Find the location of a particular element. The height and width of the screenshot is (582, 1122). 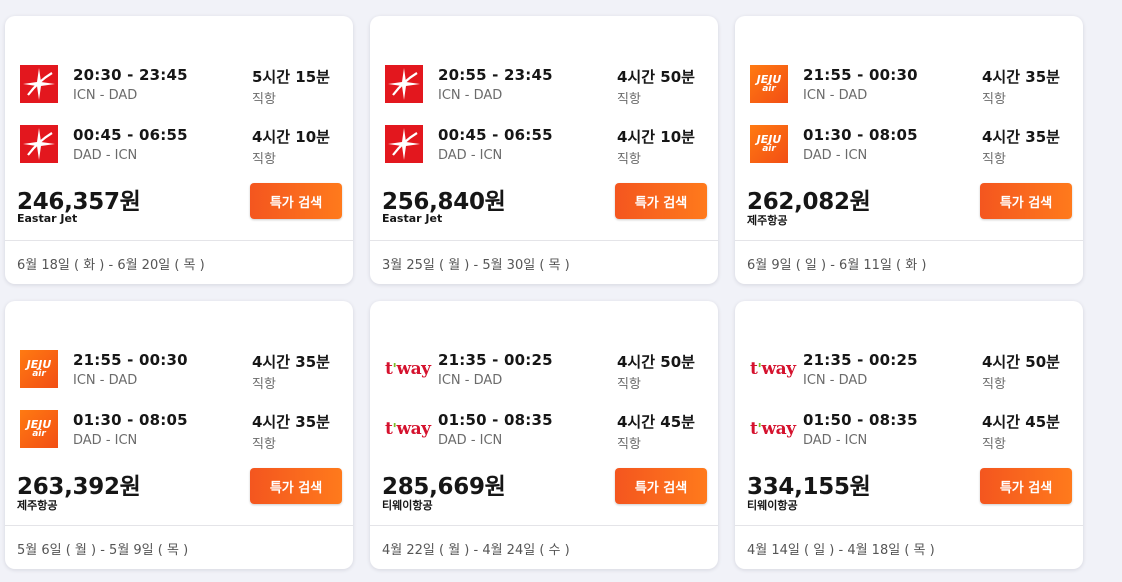

outbound-leg: 20:55 - 23:45 ICN - DAD 4시간 50분 직항 is located at coordinates (544, 86).